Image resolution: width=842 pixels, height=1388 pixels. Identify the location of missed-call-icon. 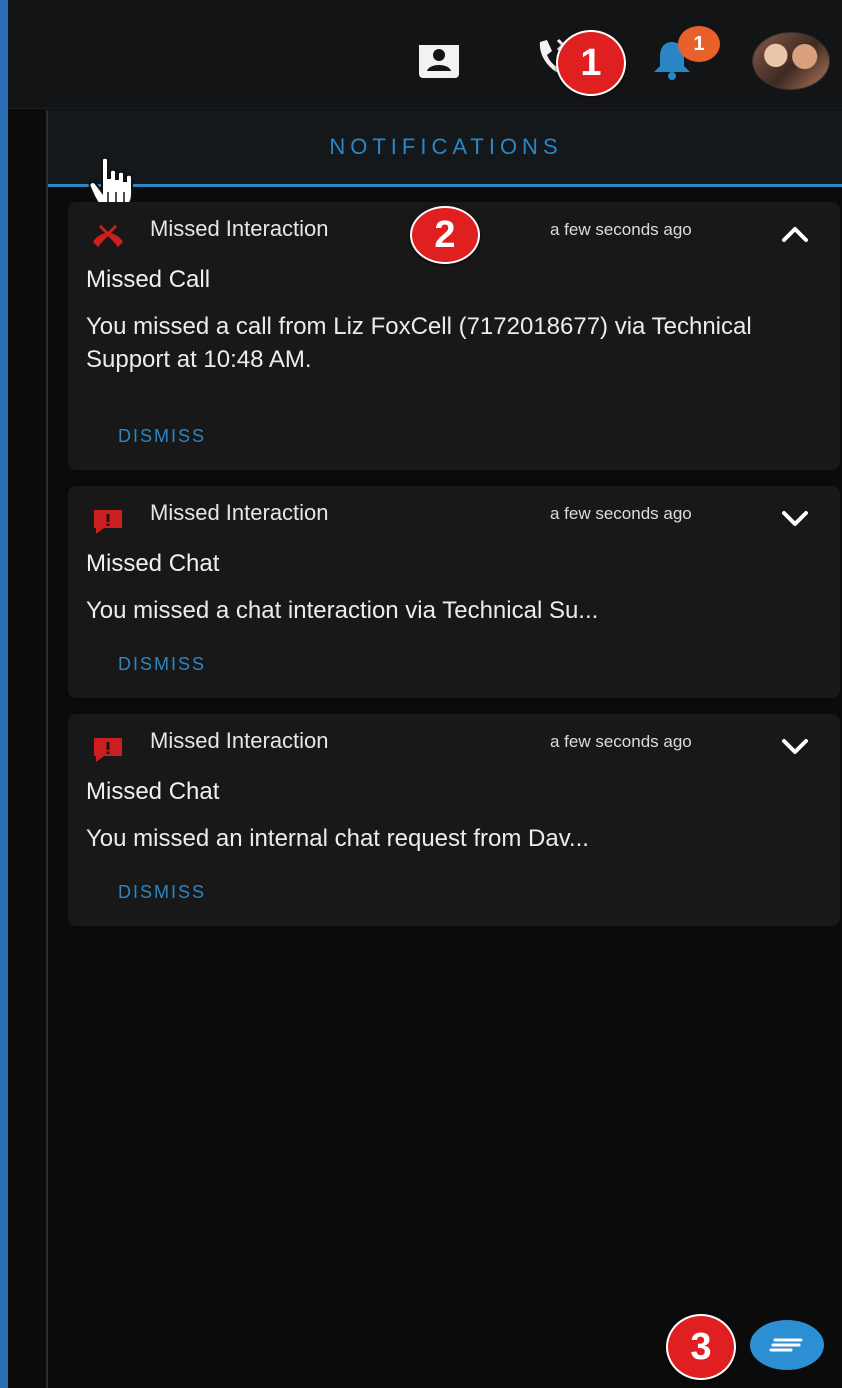
(108, 235).